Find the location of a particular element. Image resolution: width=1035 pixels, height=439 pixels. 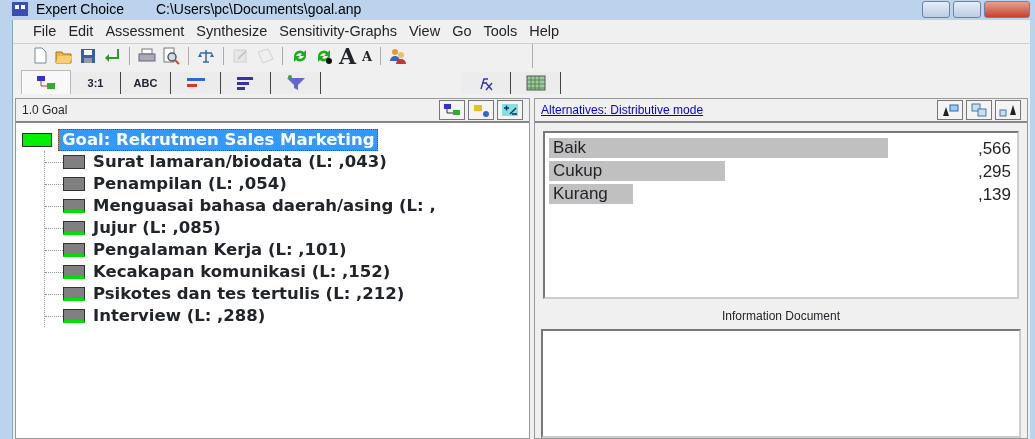

pencil-icon is located at coordinates (950, 110).